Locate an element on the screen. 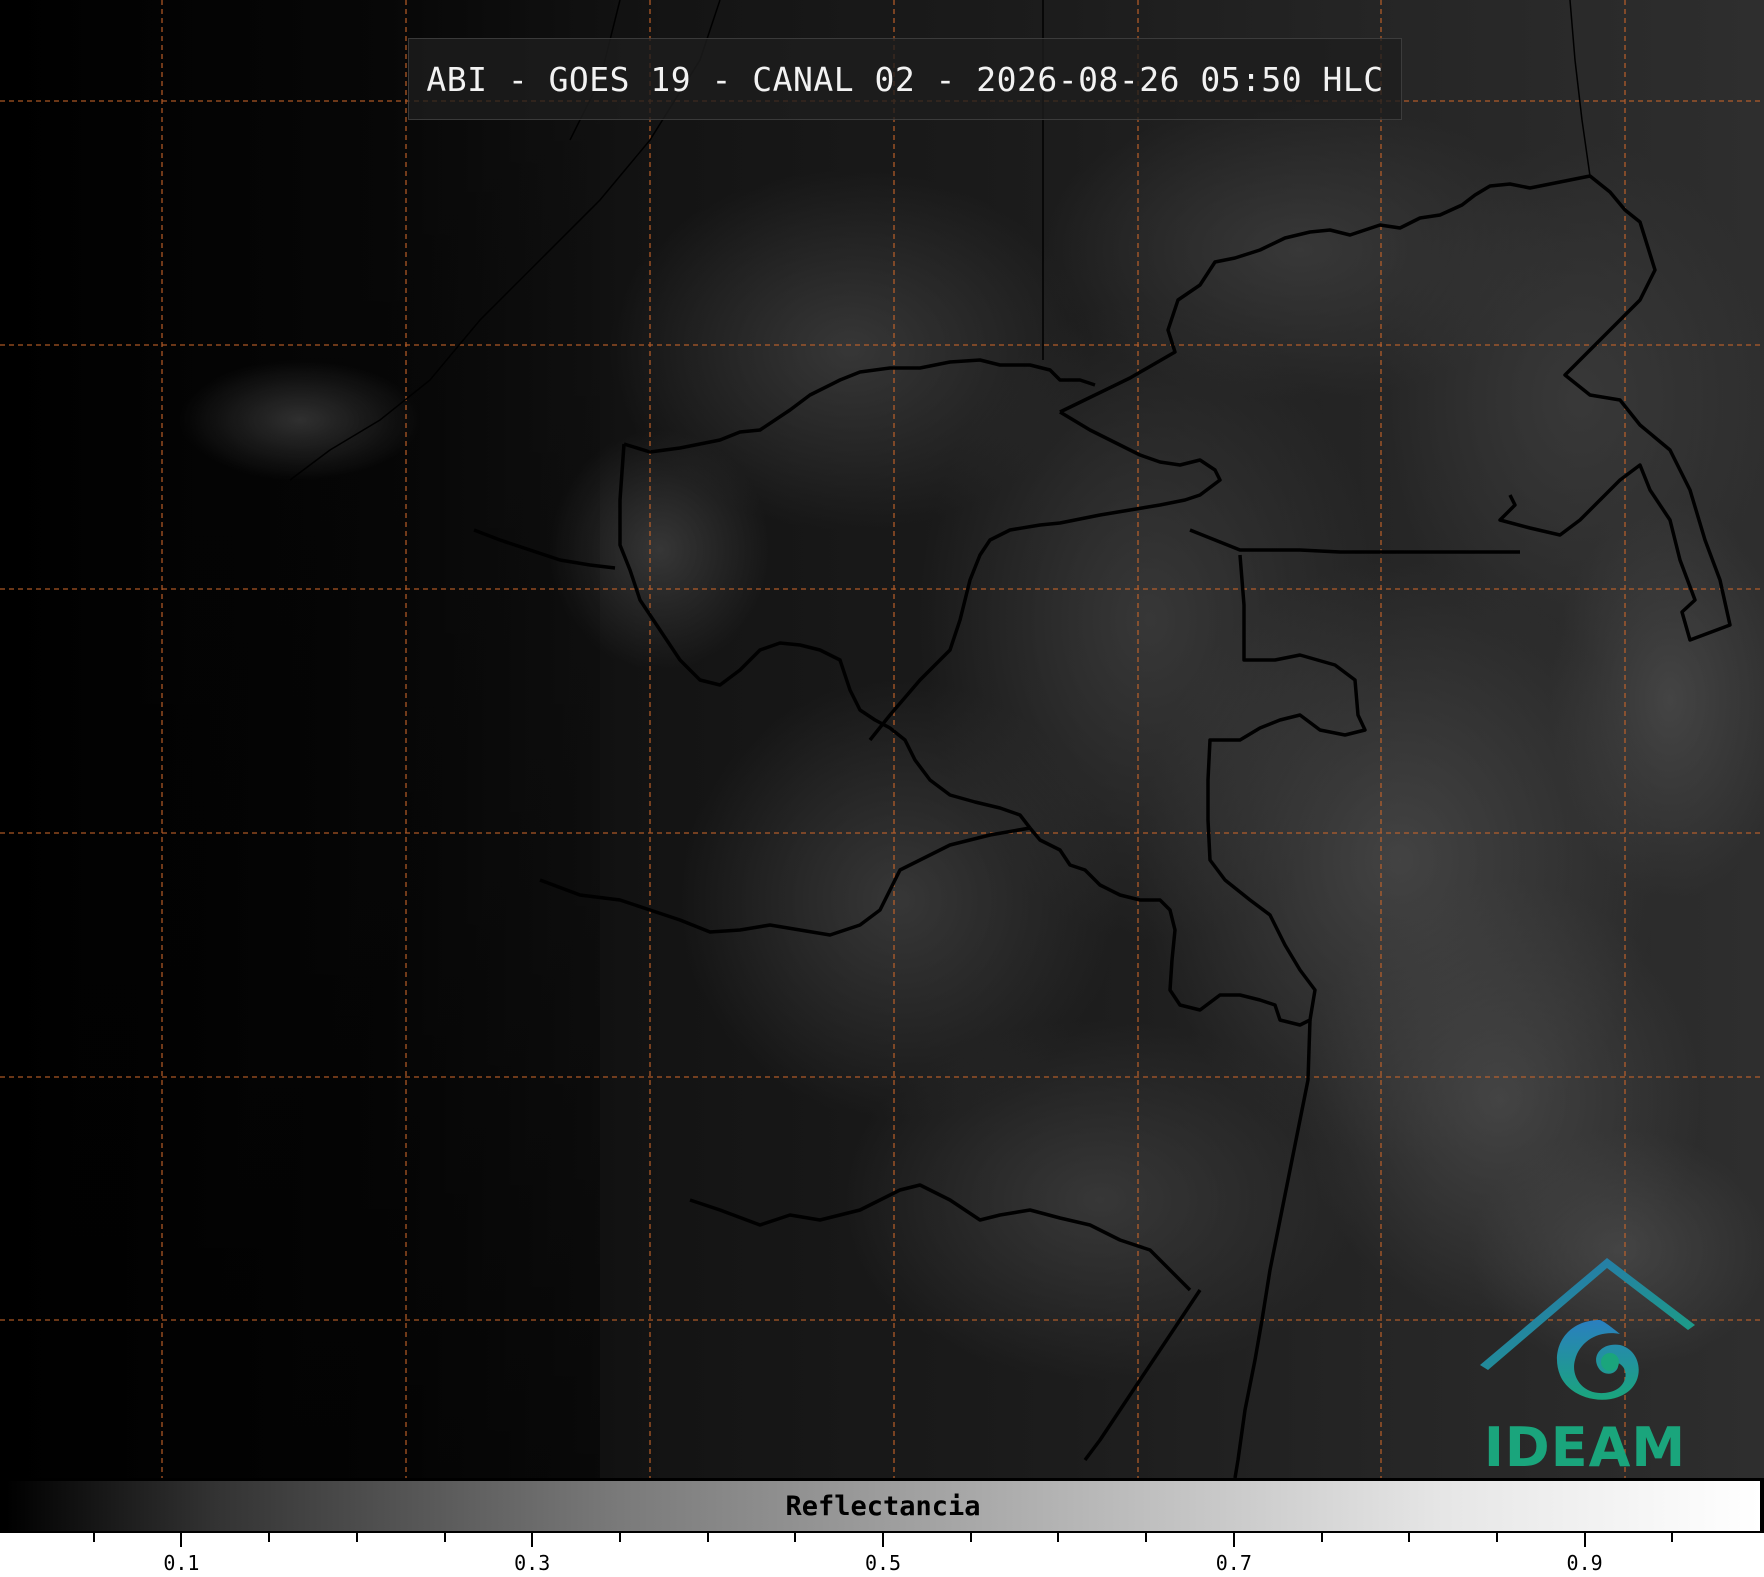 The height and width of the screenshot is (1577, 1764). colorbar: Reflectancia is located at coordinates (883, 1506).